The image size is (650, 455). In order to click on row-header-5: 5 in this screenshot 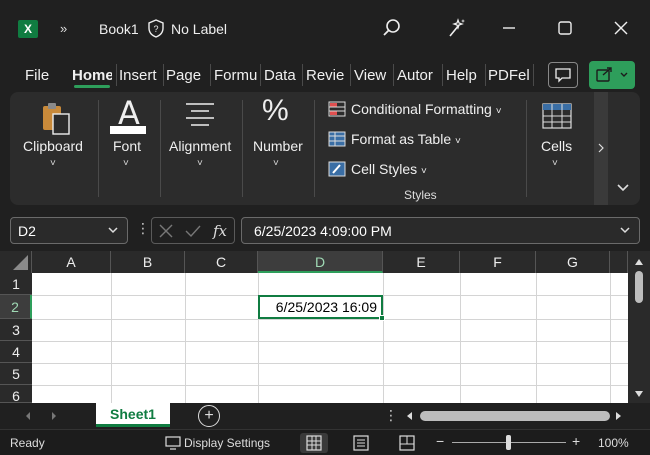, I will do `click(16, 374)`.